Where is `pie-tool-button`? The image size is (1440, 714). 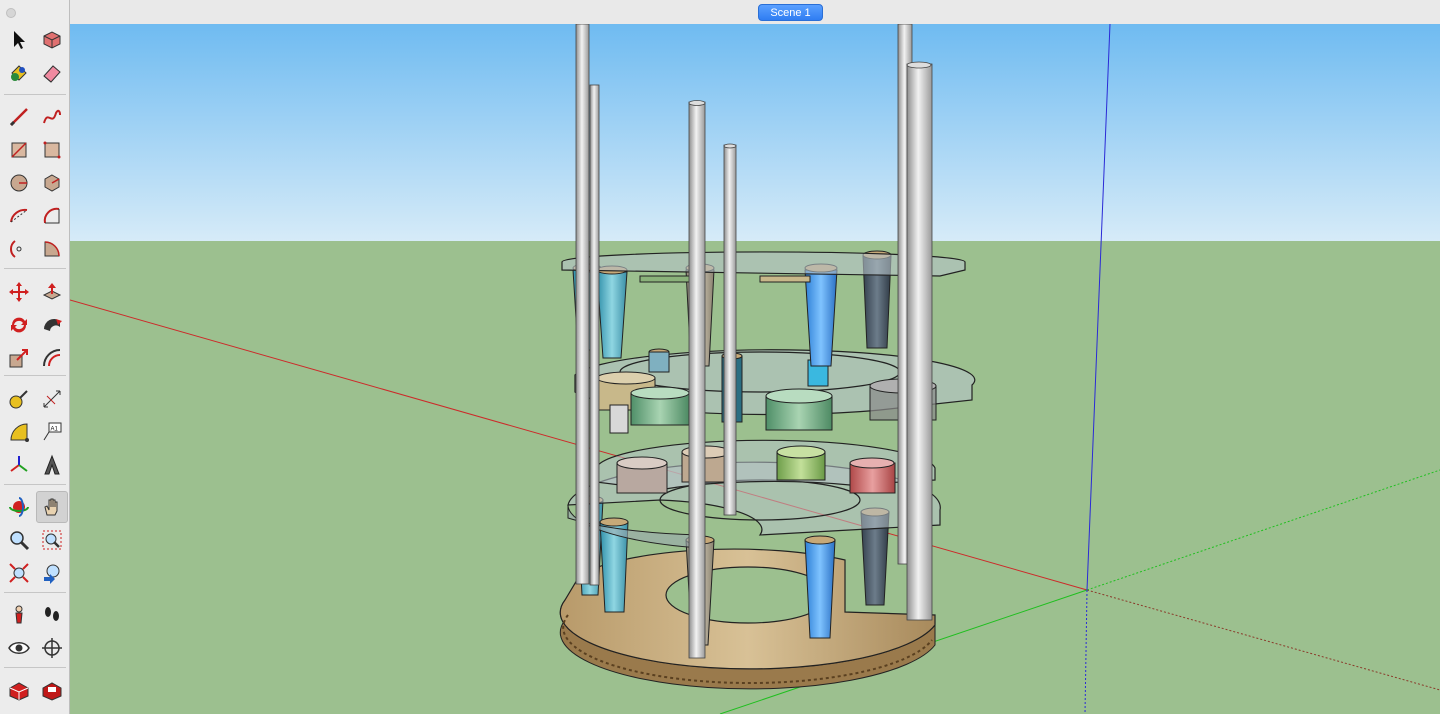
pie-tool-button is located at coordinates (52, 249).